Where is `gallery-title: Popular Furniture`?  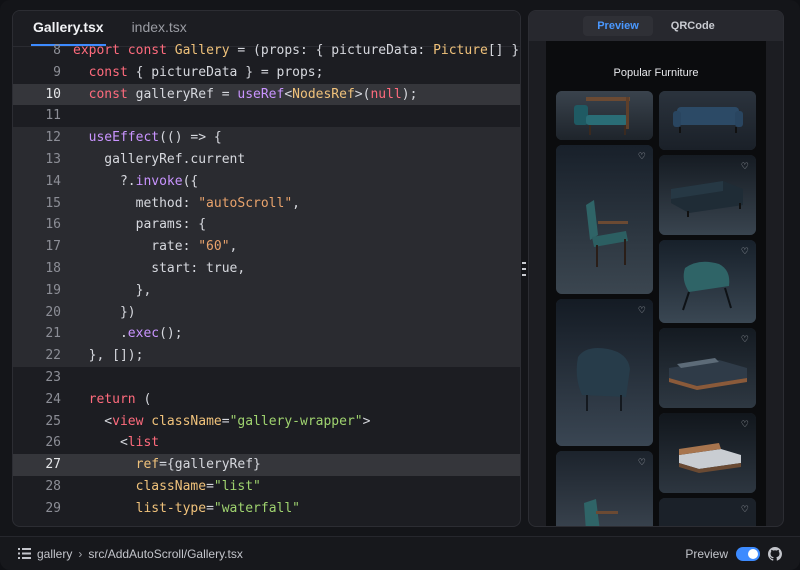 gallery-title: Popular Furniture is located at coordinates (656, 73).